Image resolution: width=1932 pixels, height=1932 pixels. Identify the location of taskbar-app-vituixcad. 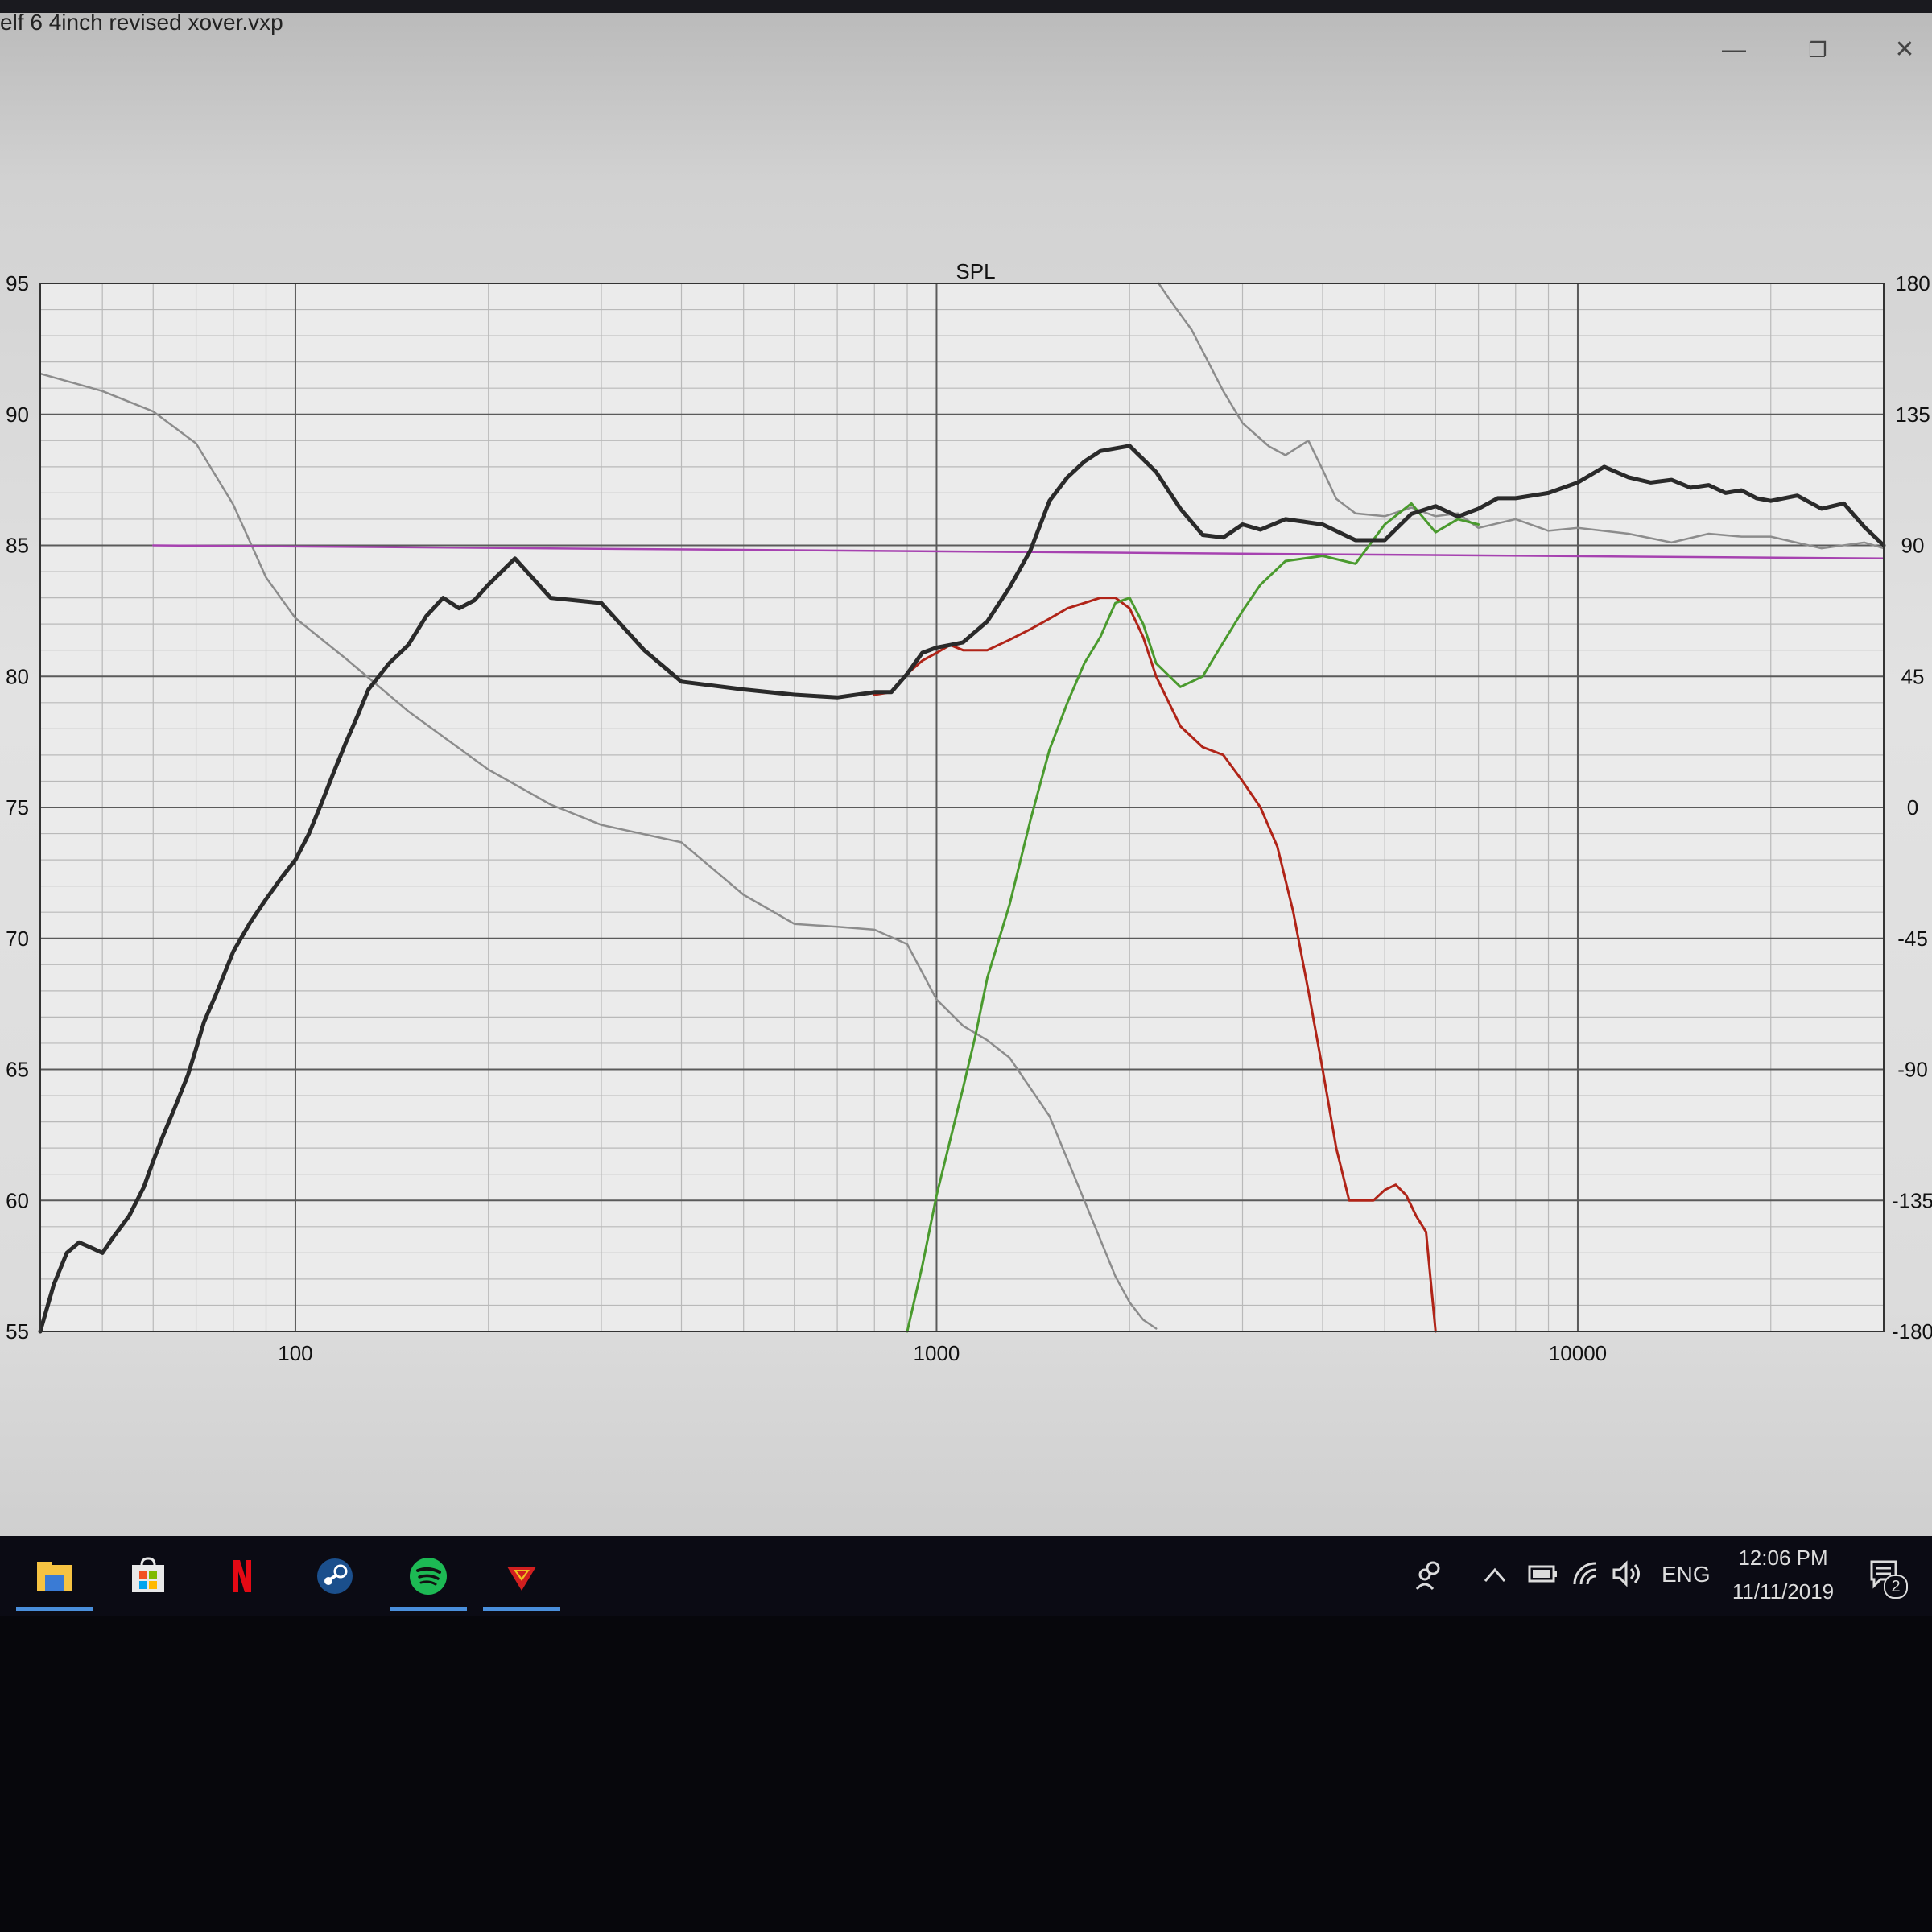
(521, 1576).